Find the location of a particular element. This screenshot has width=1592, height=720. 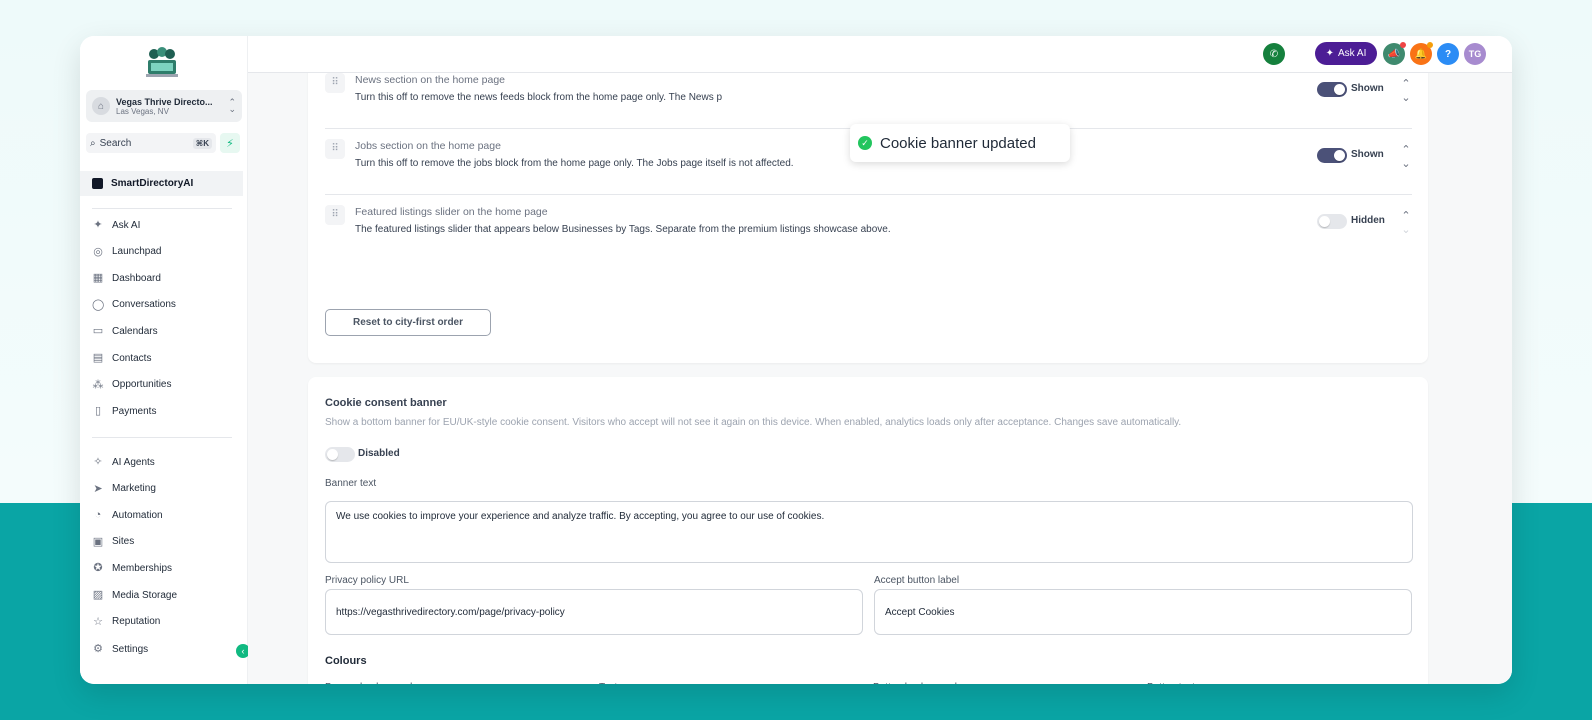

sidebar-brand-label: SmartDirectoryAI is located at coordinates (152, 183).